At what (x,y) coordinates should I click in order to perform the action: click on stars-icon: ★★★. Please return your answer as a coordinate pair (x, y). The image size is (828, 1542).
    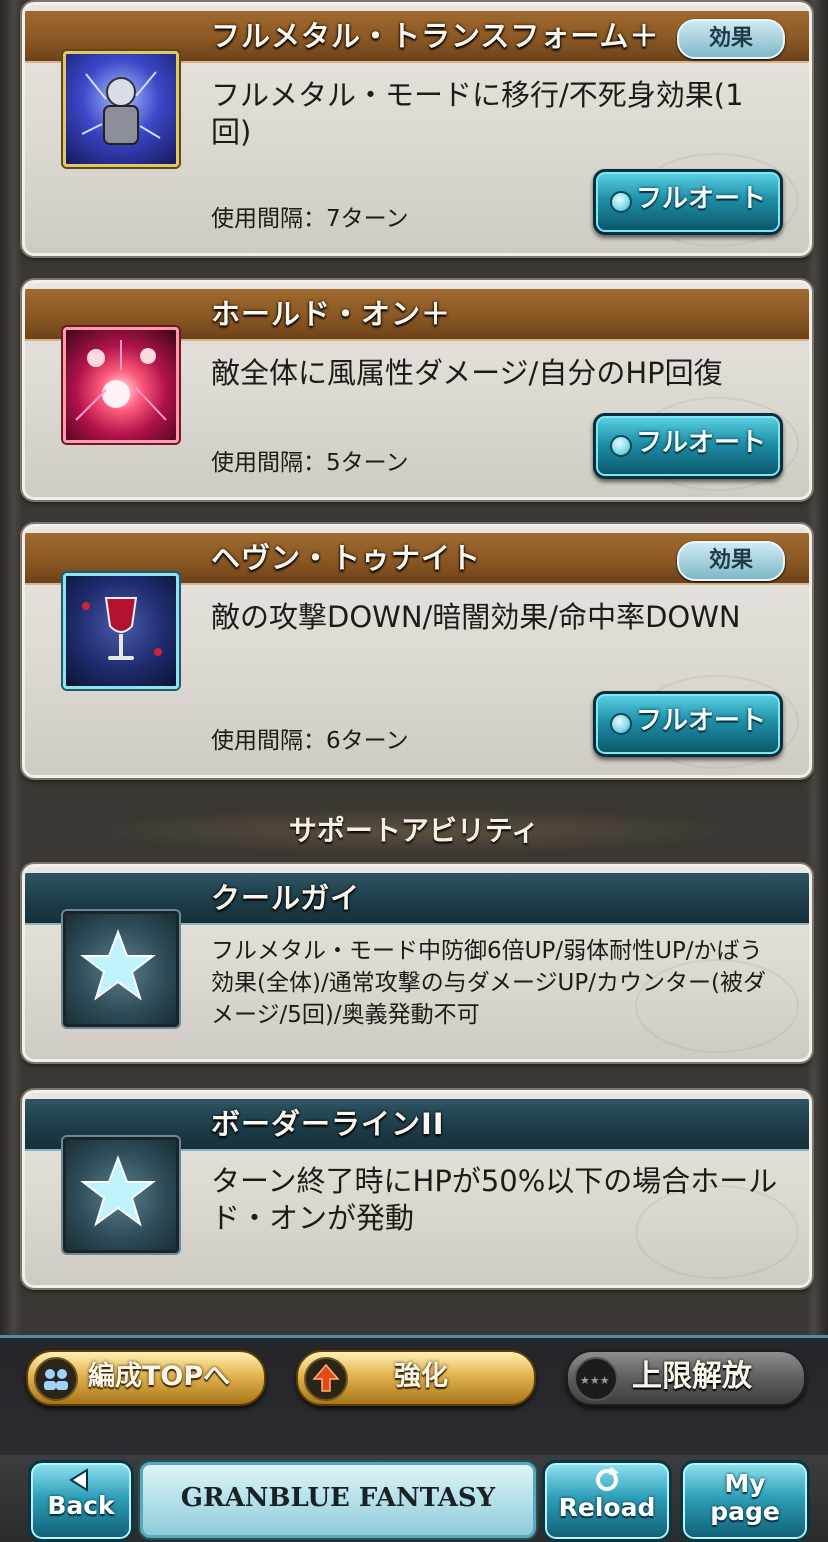
    Looking at the image, I should click on (596, 1379).